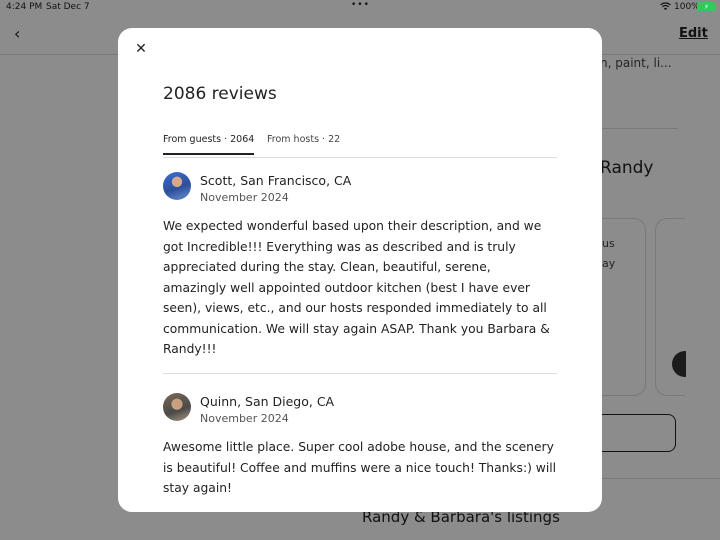  Describe the element at coordinates (687, 7) in the screenshot. I see `battery-percent: 100%` at that location.